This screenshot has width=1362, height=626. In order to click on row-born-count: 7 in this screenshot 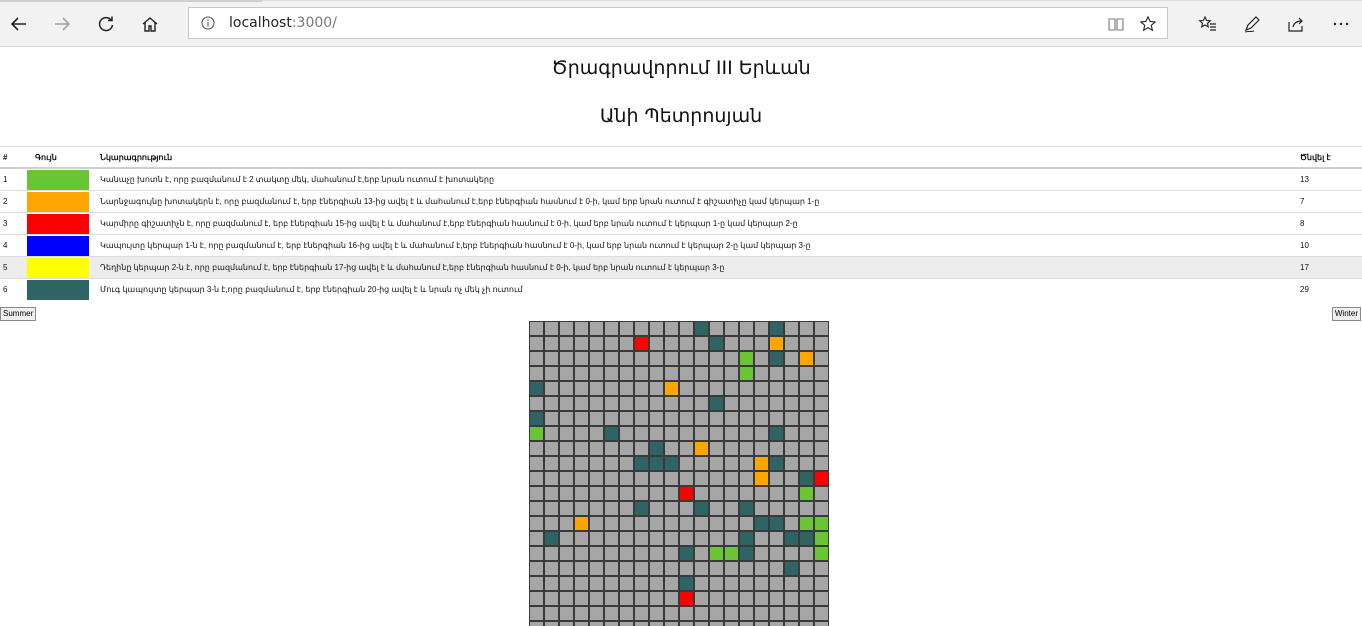, I will do `click(1329, 201)`.